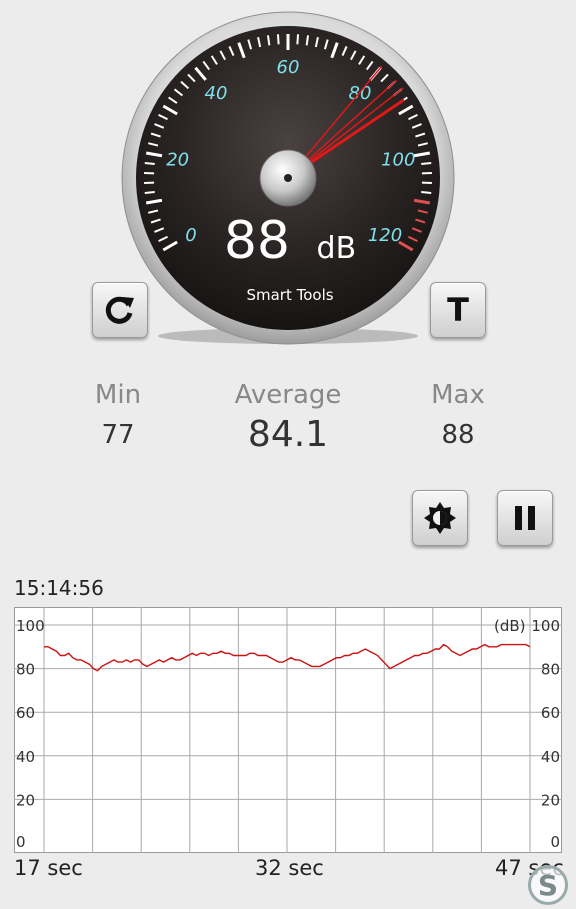 Image resolution: width=576 pixels, height=909 pixels. I want to click on brightness-button, so click(440, 518).